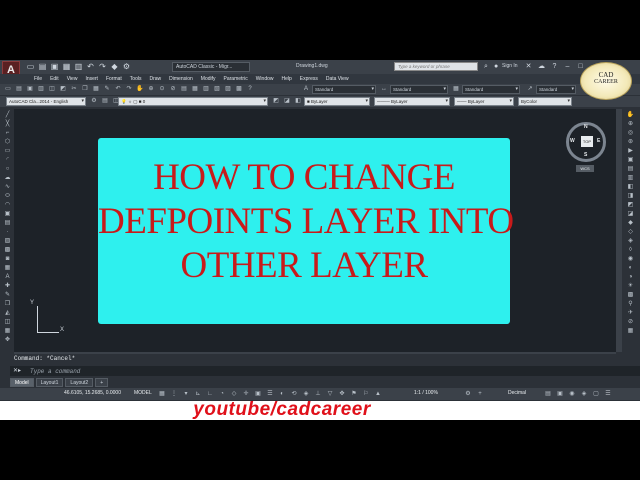  Describe the element at coordinates (585, 155) in the screenshot. I see `viewcube-south: S` at that location.